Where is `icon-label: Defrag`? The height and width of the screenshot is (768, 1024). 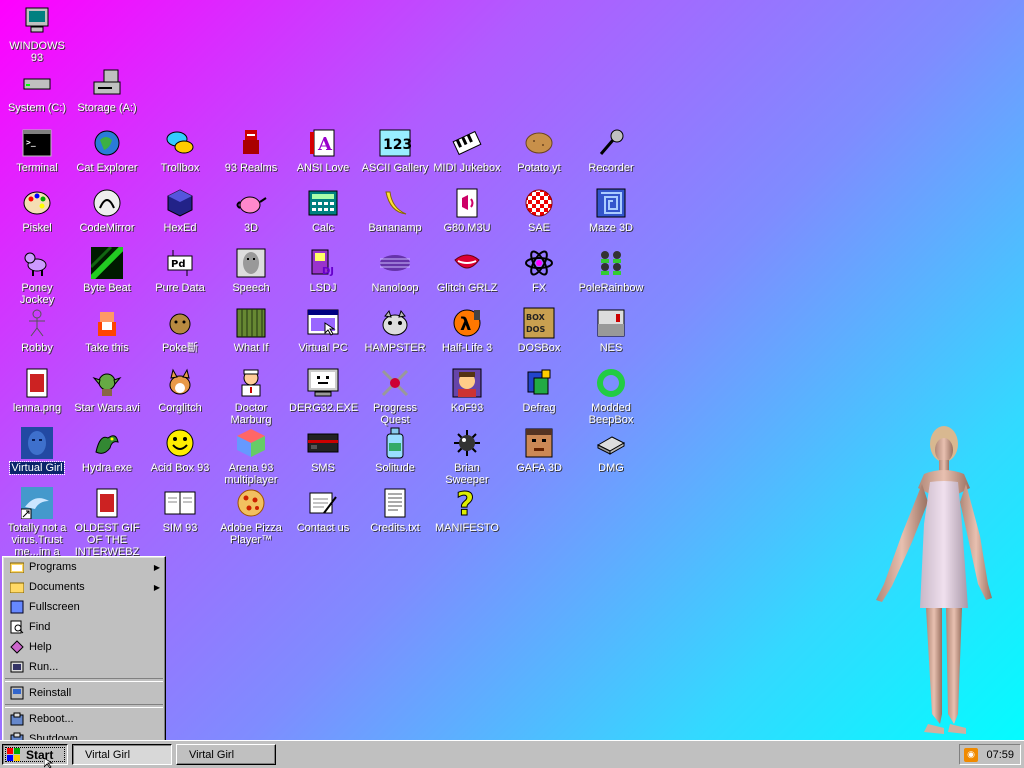 icon-label: Defrag is located at coordinates (539, 408).